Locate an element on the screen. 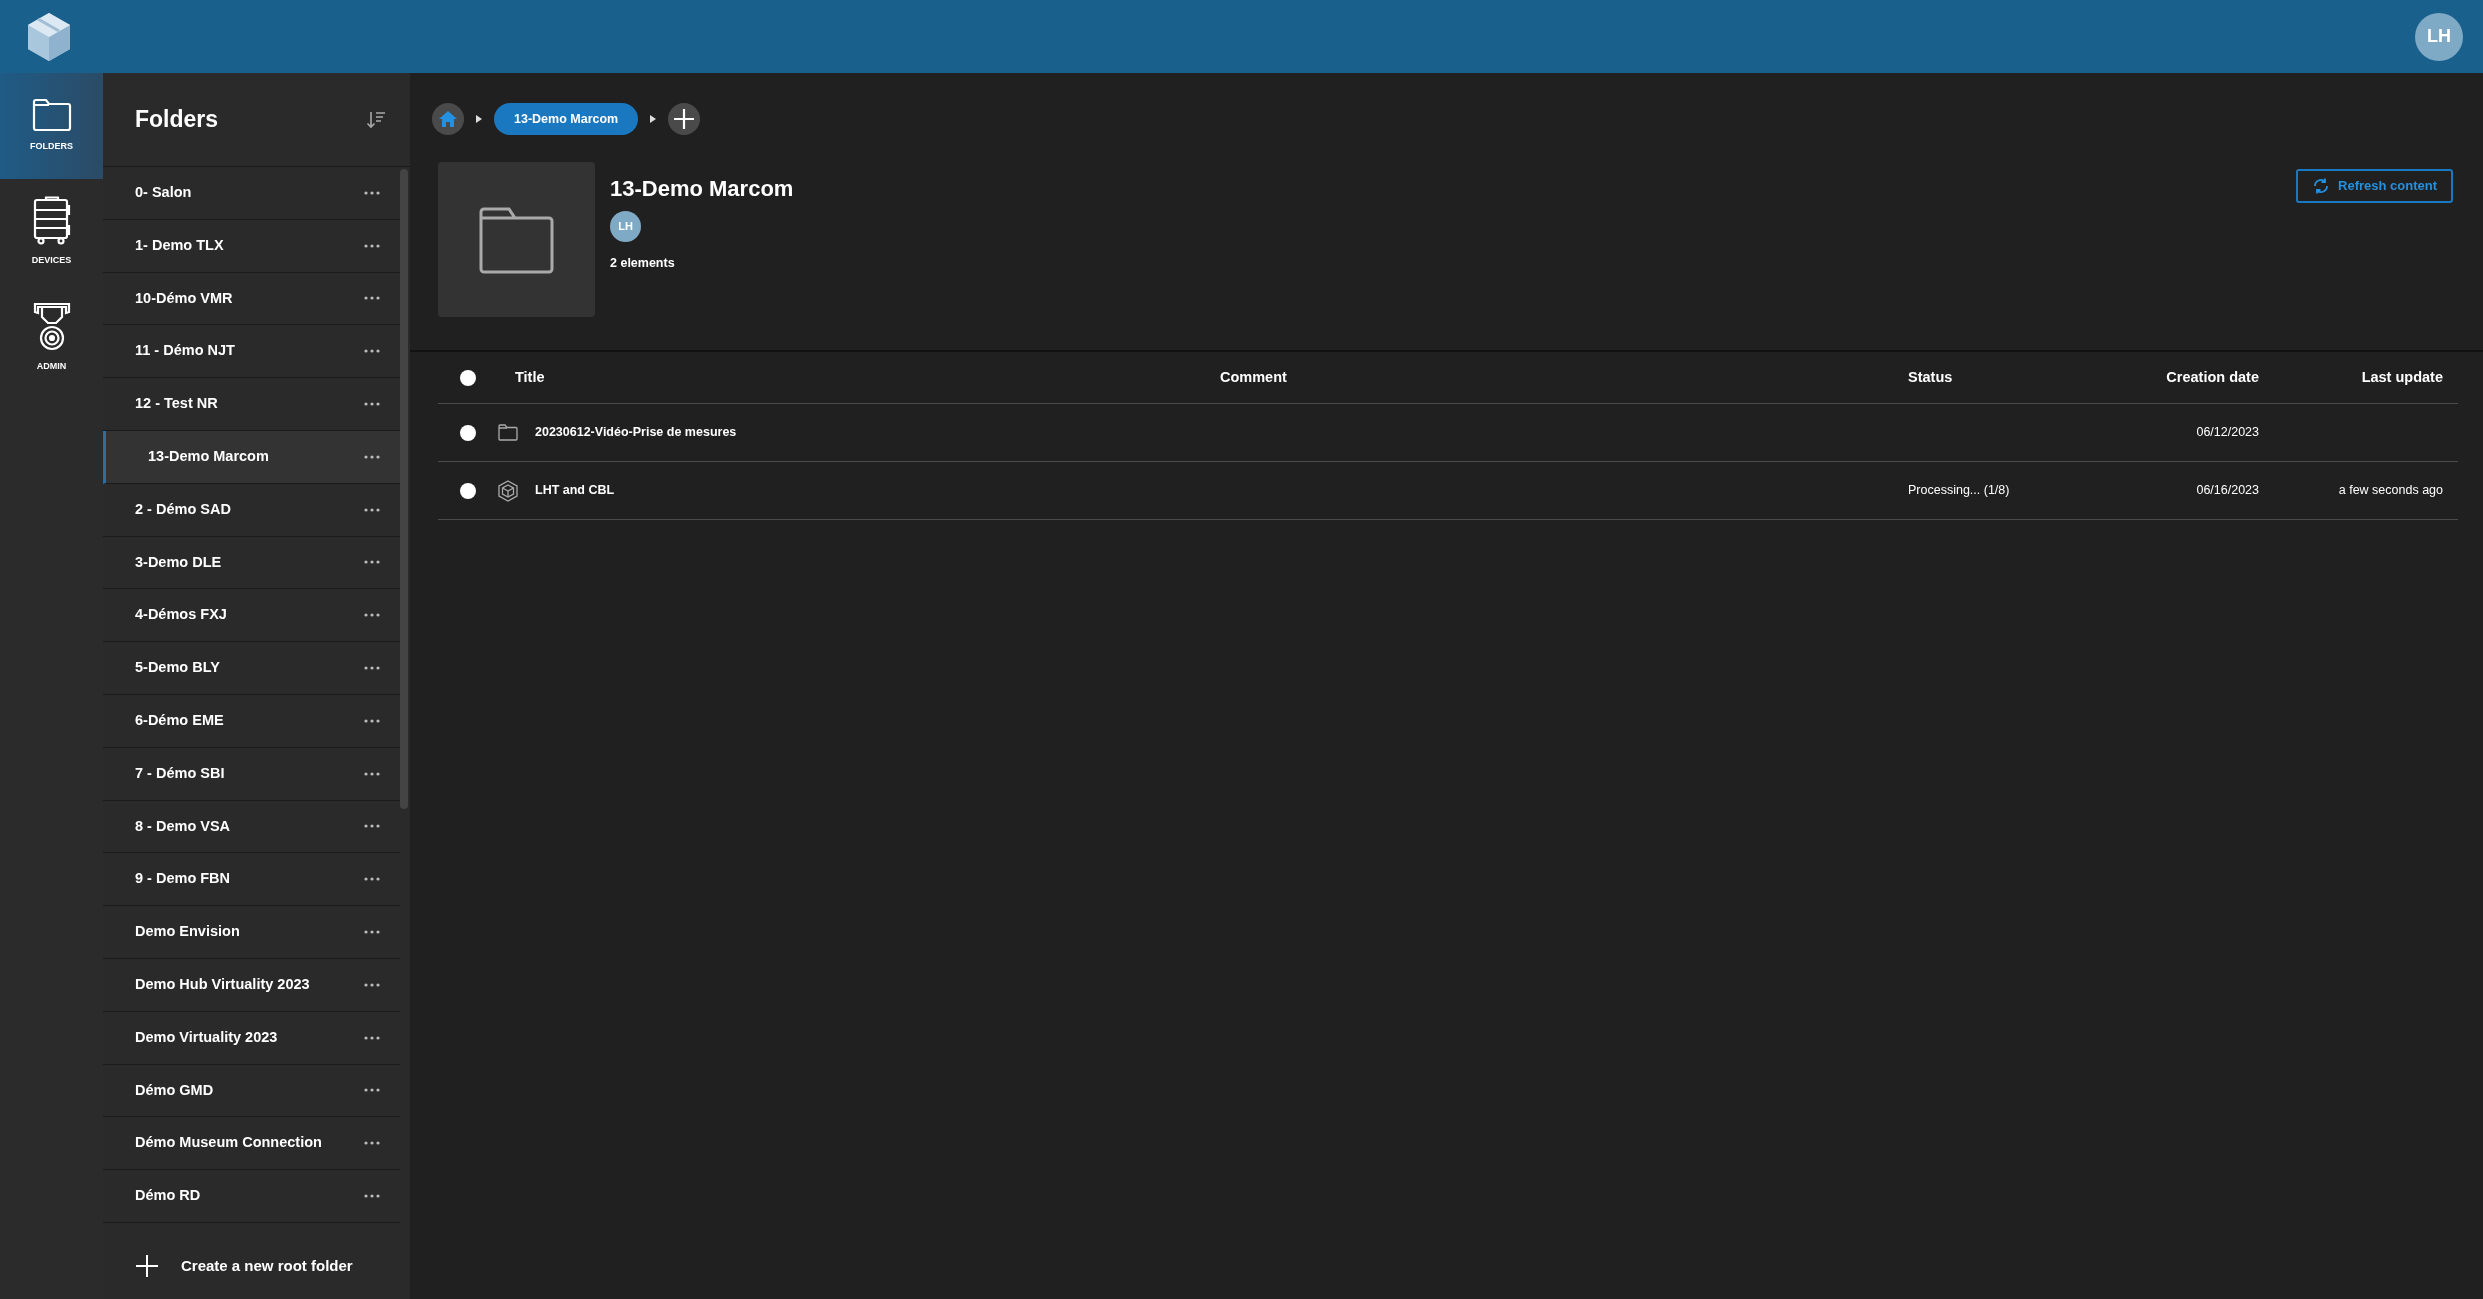 This screenshot has height=1299, width=2483. column-header: Title is located at coordinates (859, 377).